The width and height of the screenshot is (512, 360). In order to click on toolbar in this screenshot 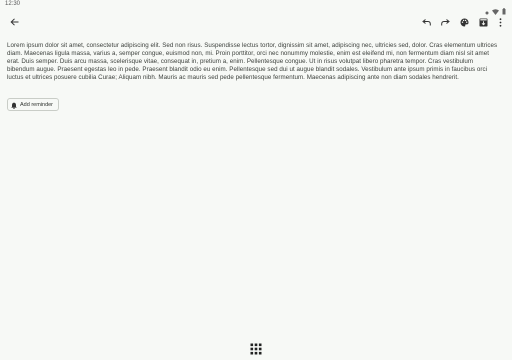, I will do `click(256, 22)`.